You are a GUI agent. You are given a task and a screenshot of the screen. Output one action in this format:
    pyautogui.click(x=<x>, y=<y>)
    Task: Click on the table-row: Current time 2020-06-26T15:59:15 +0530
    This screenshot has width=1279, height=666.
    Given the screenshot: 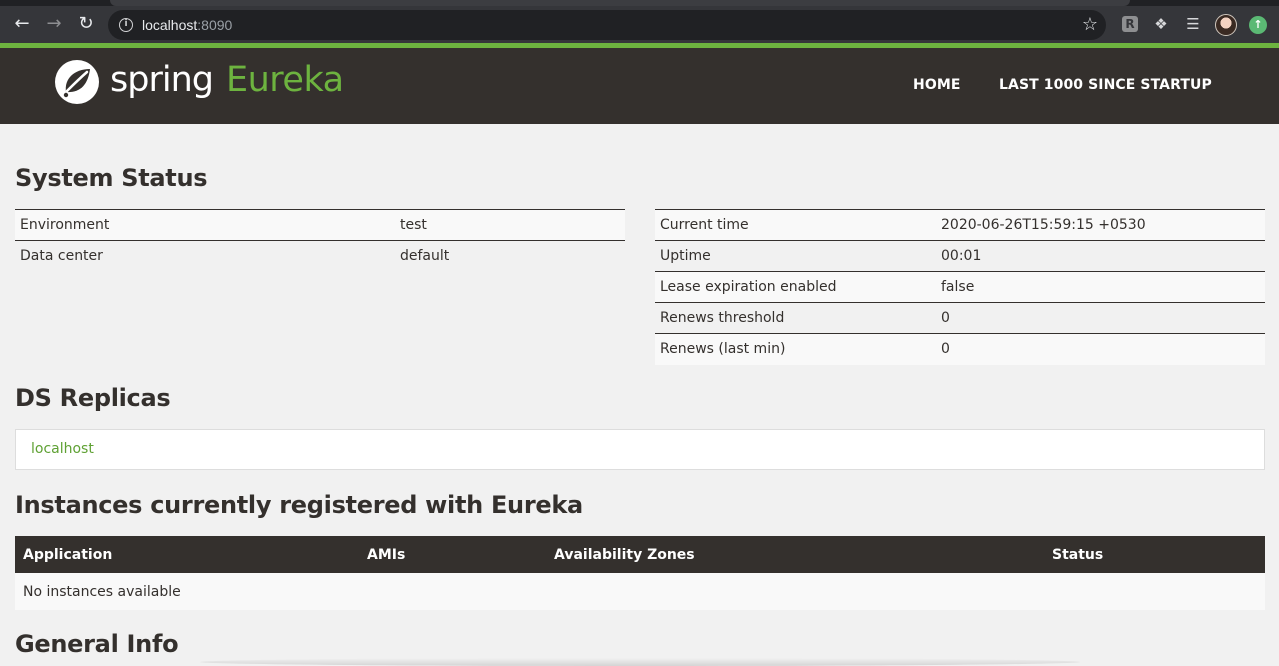 What is the action you would take?
    pyautogui.click(x=960, y=225)
    